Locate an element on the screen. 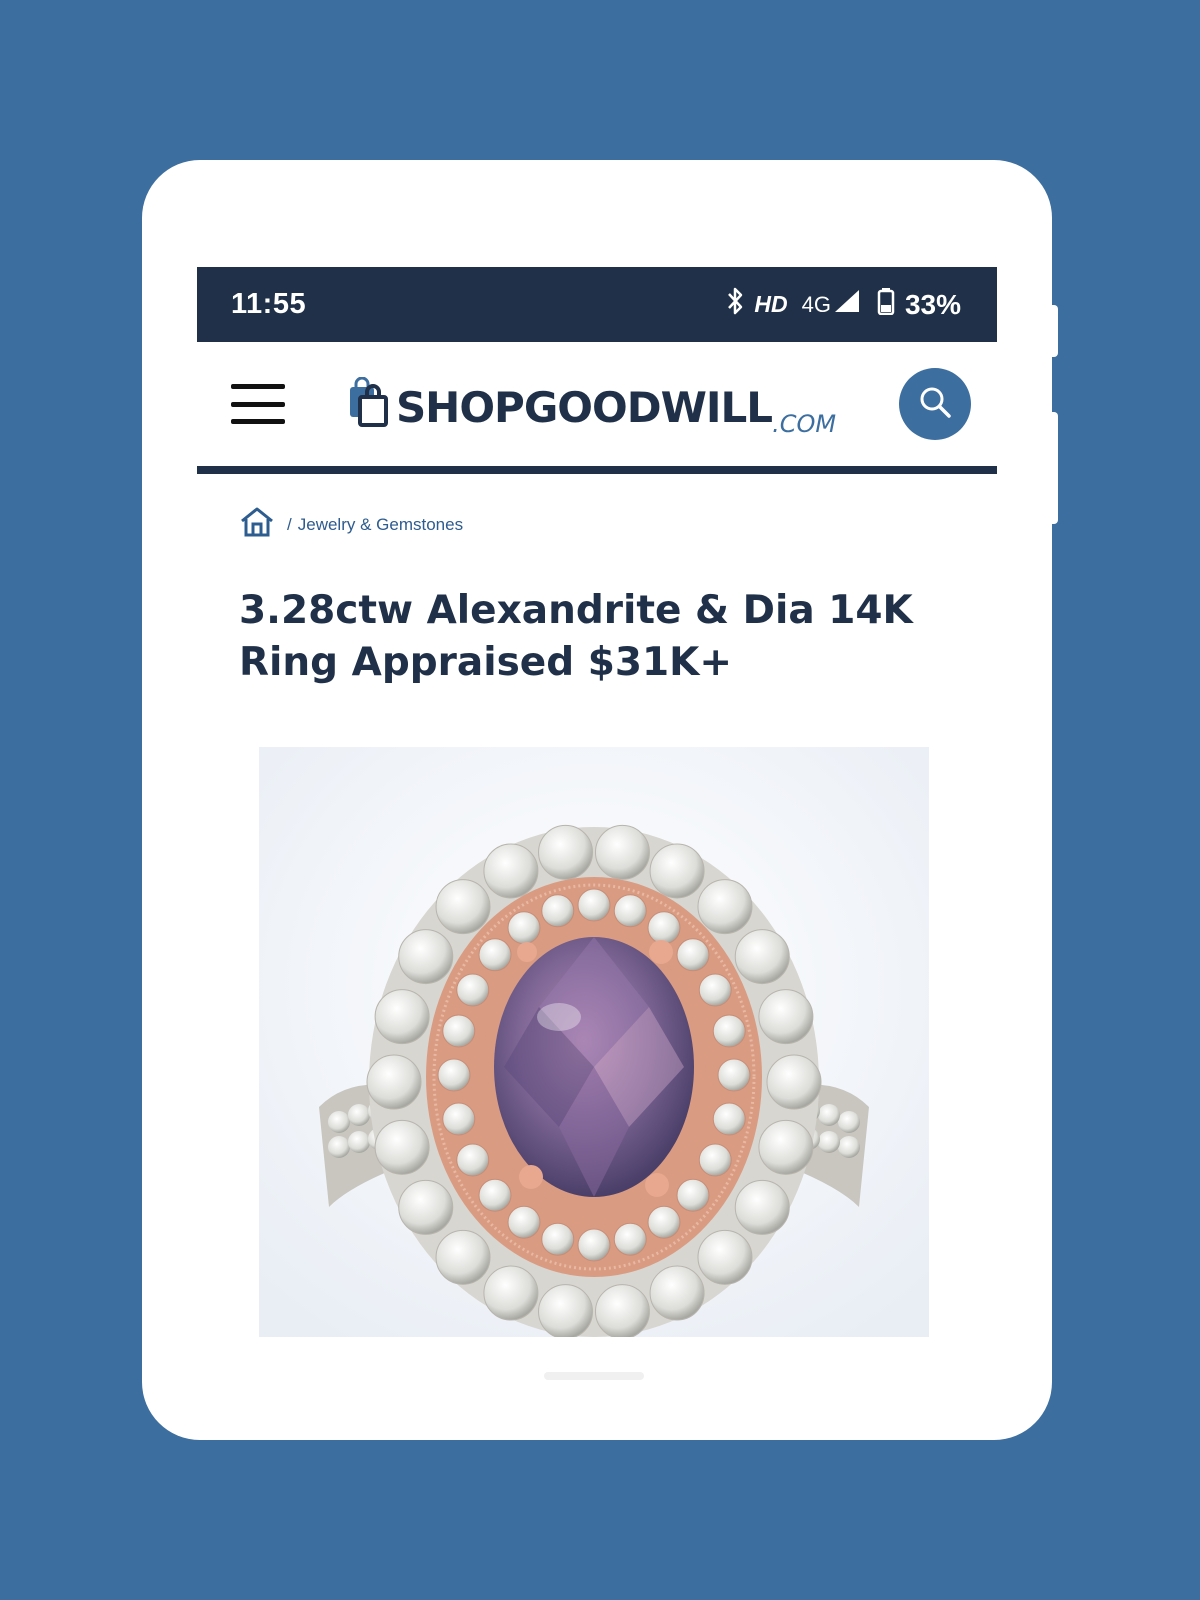  signal-icon is located at coordinates (847, 304).